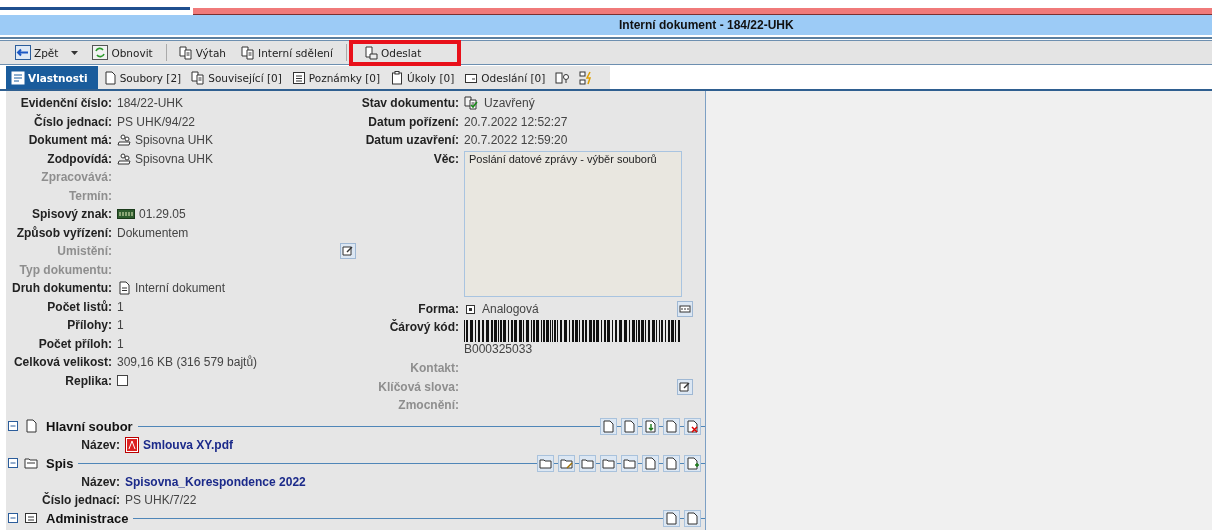  Describe the element at coordinates (215, 481) in the screenshot. I see `link: Spisovna_Korespondence 2022` at that location.